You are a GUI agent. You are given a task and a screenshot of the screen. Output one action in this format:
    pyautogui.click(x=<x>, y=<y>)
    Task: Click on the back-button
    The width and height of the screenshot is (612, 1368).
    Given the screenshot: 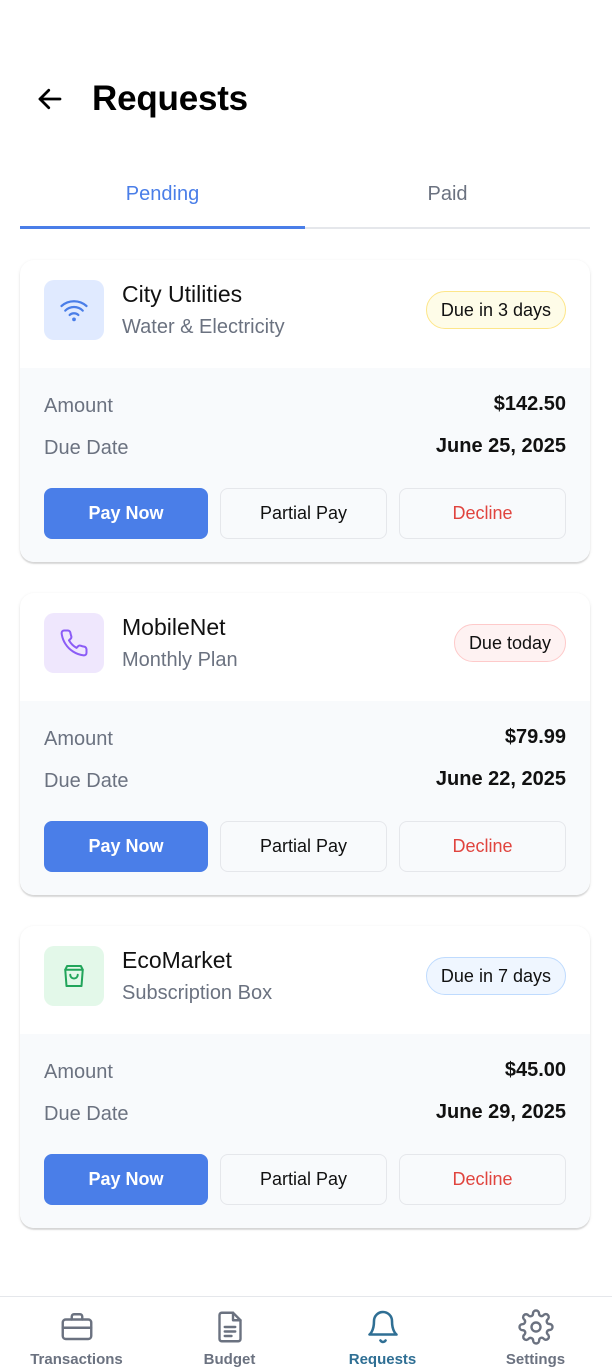 What is the action you would take?
    pyautogui.click(x=50, y=99)
    